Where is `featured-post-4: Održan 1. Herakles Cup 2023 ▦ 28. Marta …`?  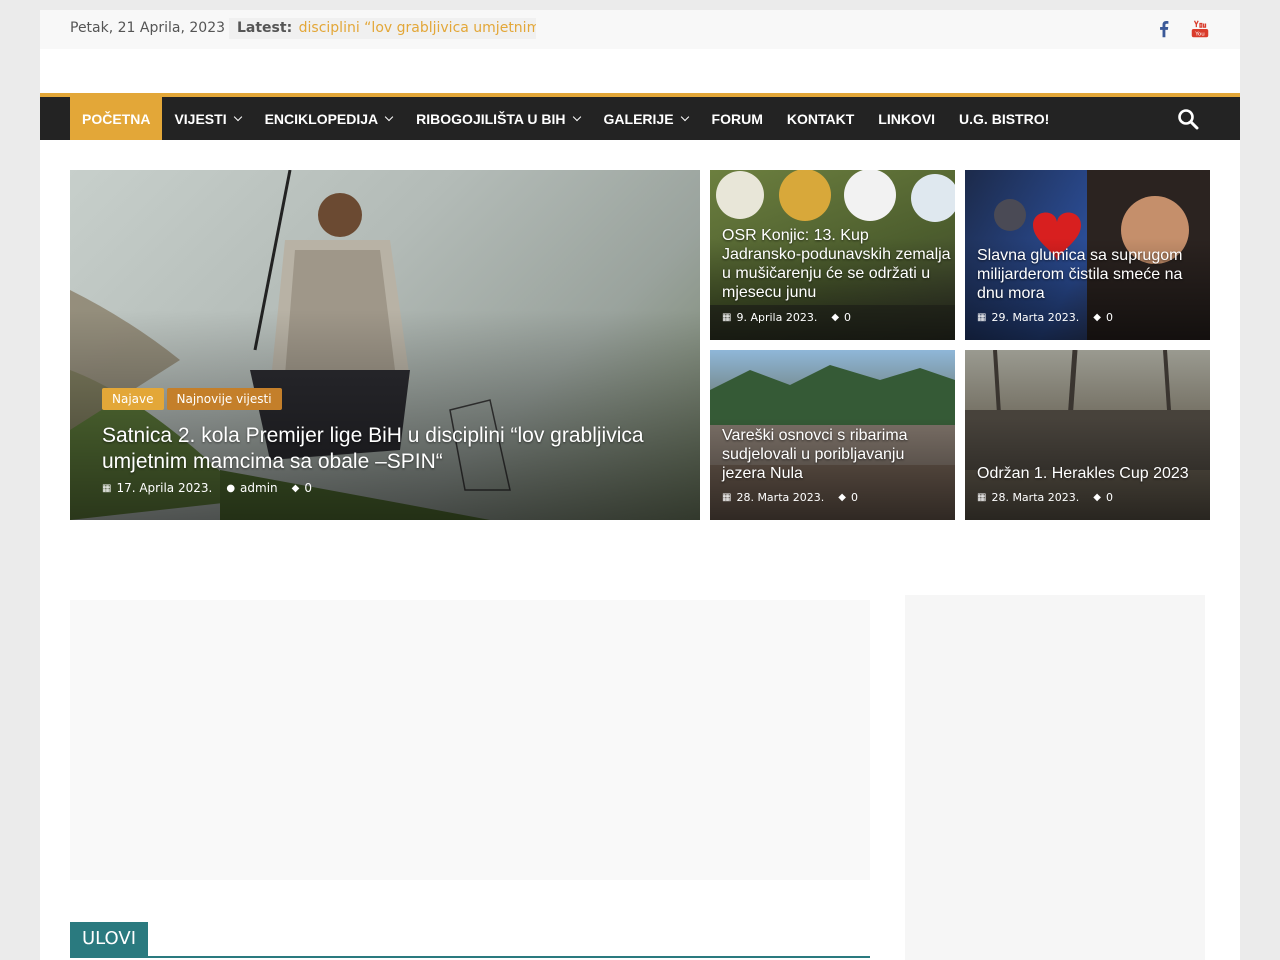 featured-post-4: Održan 1. Herakles Cup 2023 ▦ 28. Marta … is located at coordinates (1087, 435).